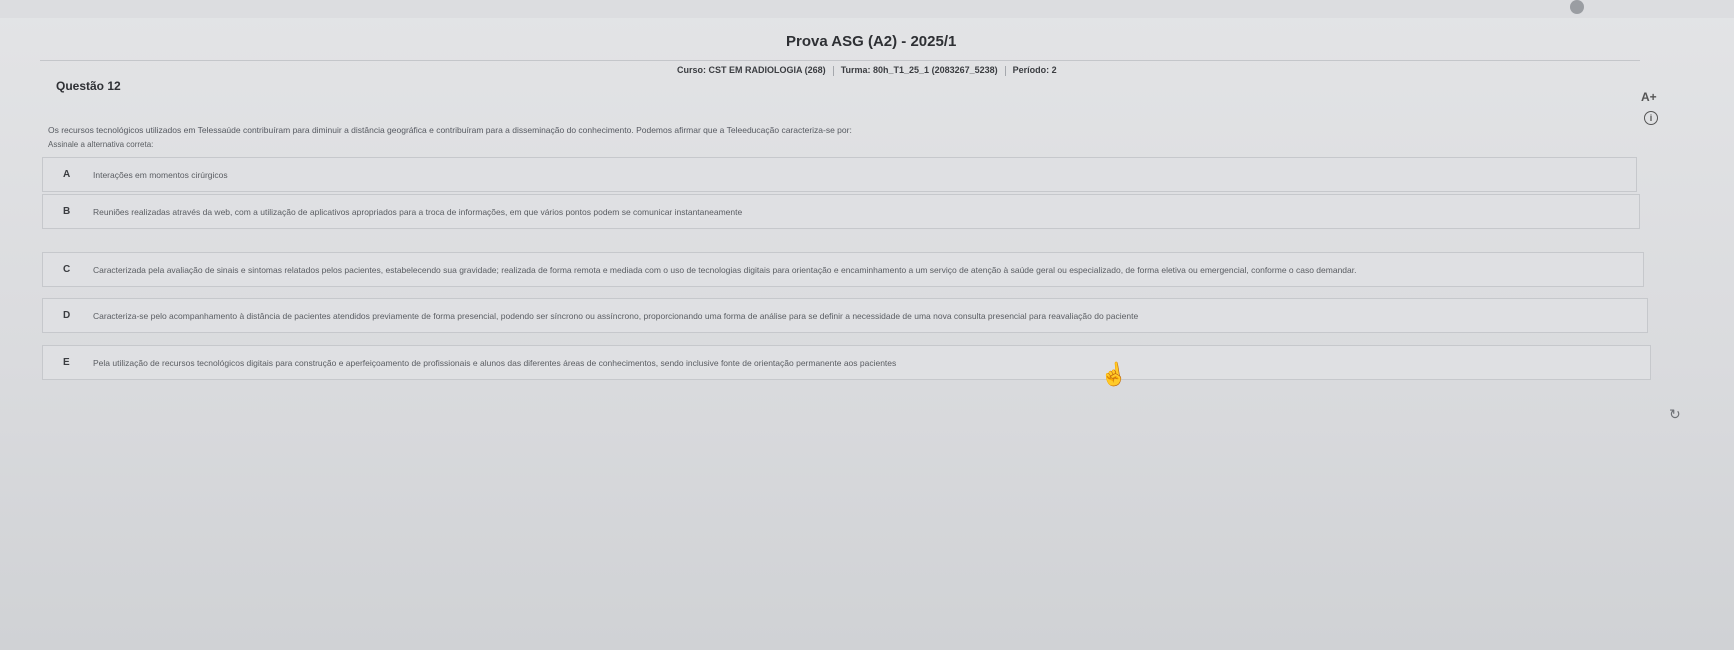 The height and width of the screenshot is (650, 1734). Describe the element at coordinates (751, 70) in the screenshot. I see `course-label: Curso: CST EM RADIOLOGIA (268)` at that location.